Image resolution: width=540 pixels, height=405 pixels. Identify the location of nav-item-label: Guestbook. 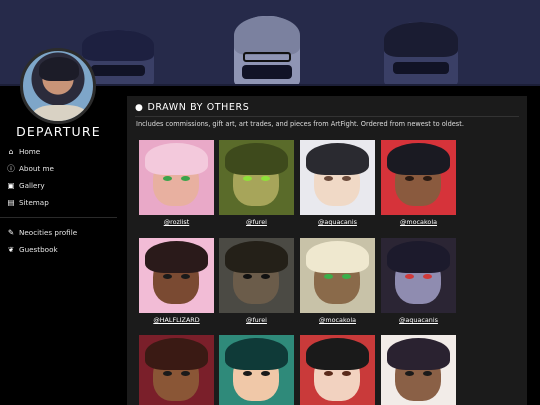
(38, 249).